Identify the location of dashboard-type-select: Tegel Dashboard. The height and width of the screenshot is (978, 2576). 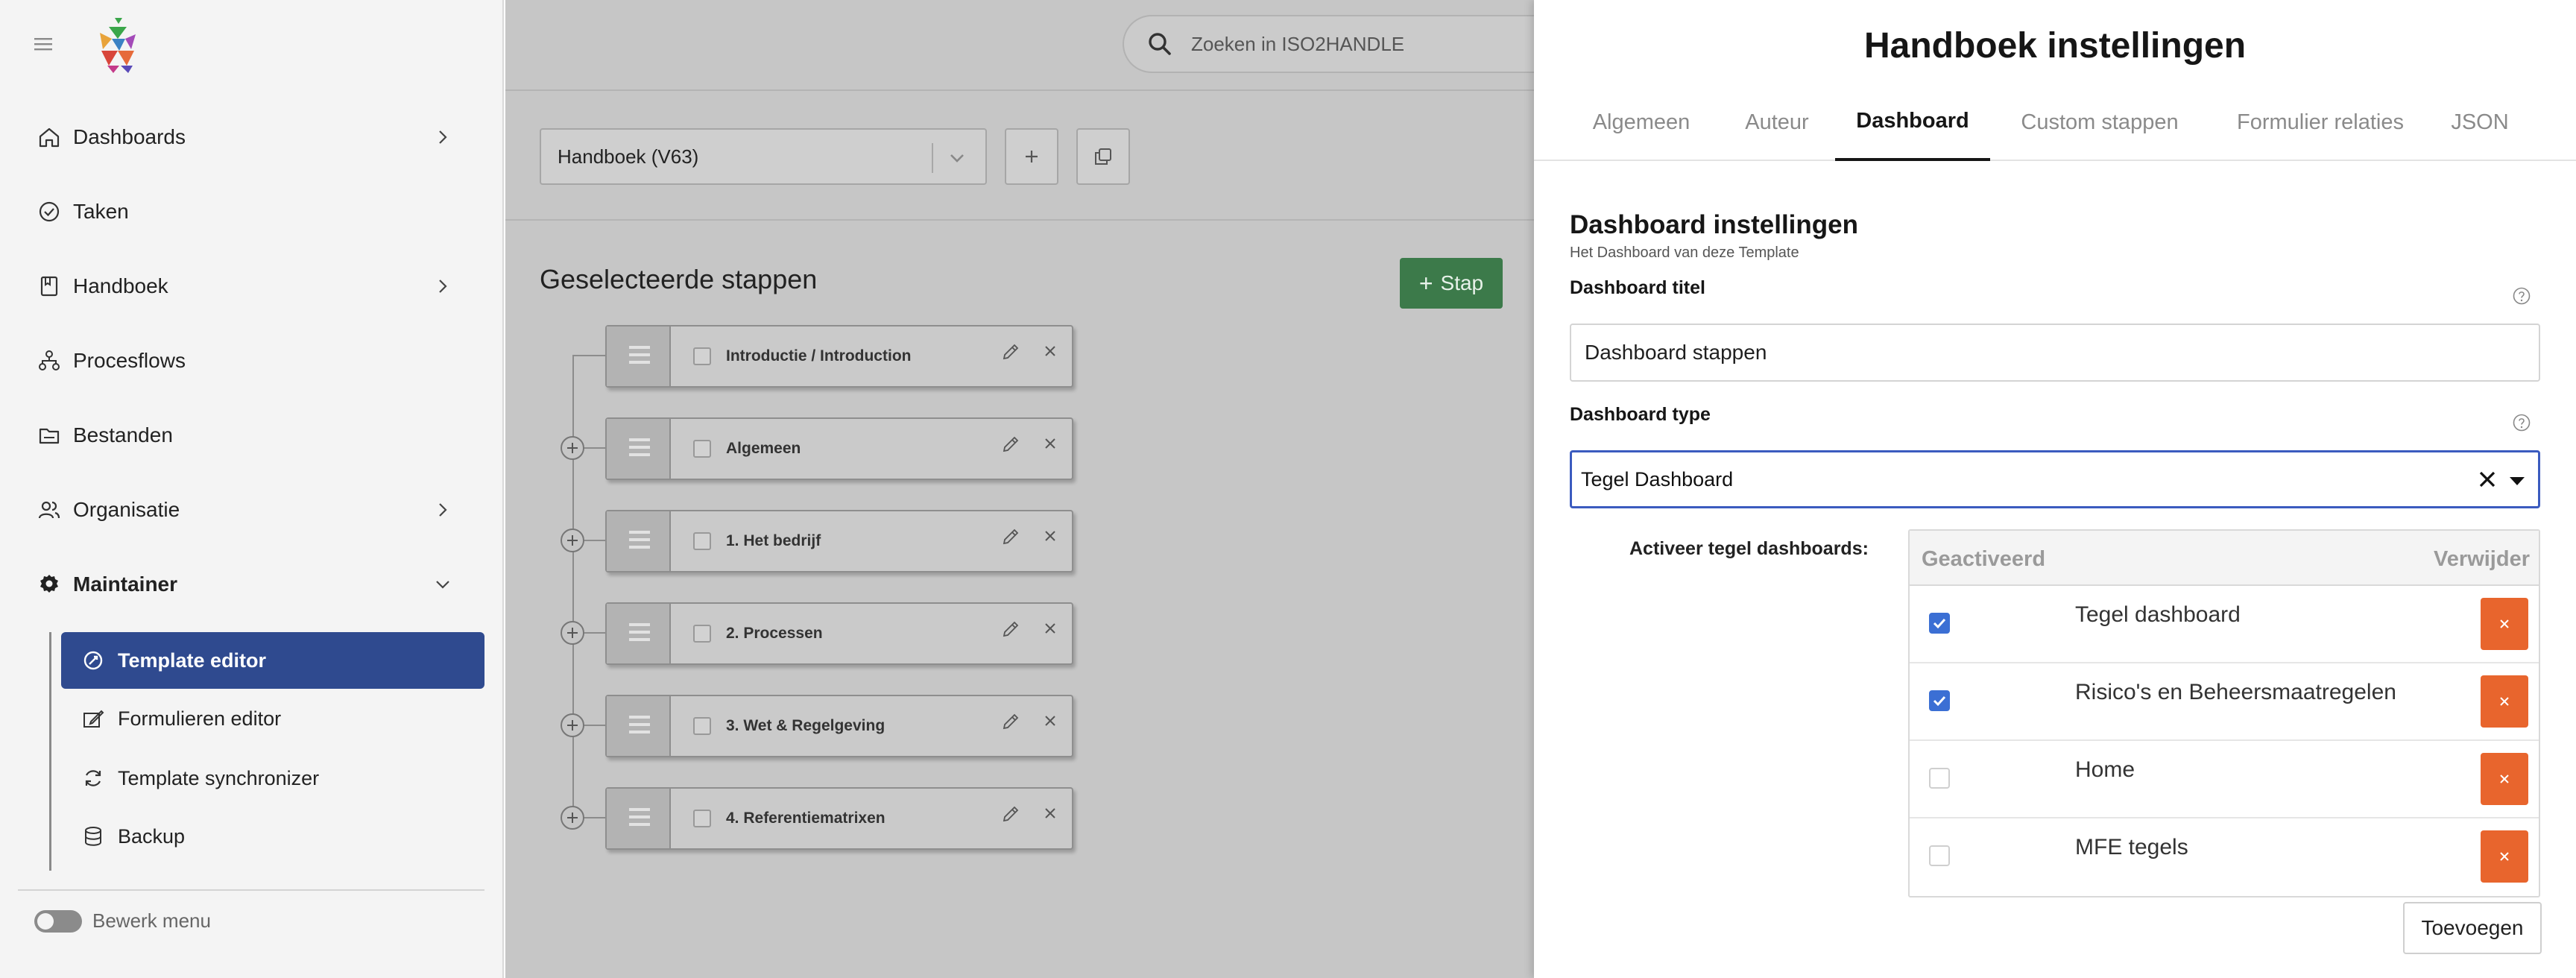
(2055, 479).